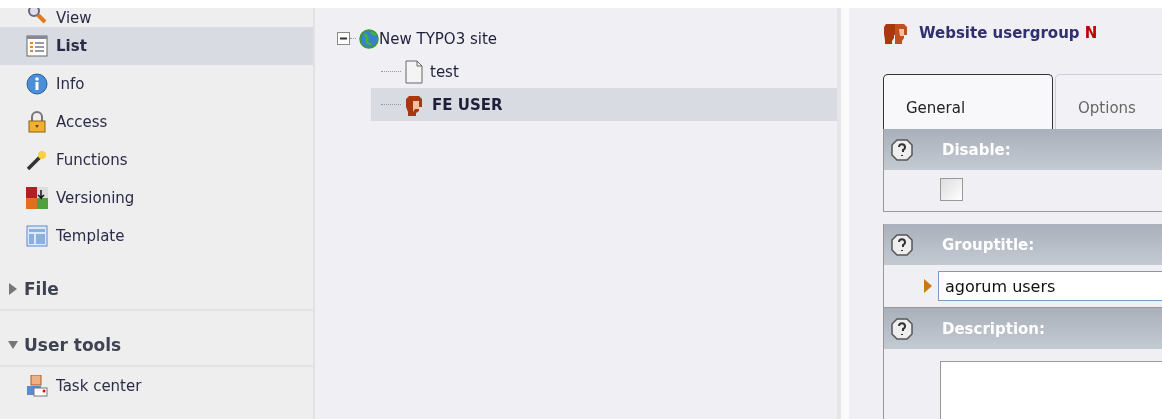 Image resolution: width=1162 pixels, height=419 pixels. I want to click on text-area, so click(1051, 390).